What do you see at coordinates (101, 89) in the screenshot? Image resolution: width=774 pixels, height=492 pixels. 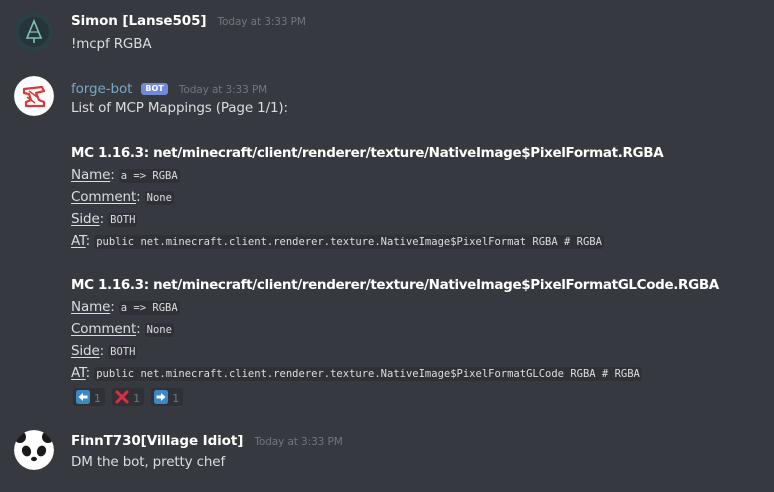 I see `username: forge-bot` at bounding box center [101, 89].